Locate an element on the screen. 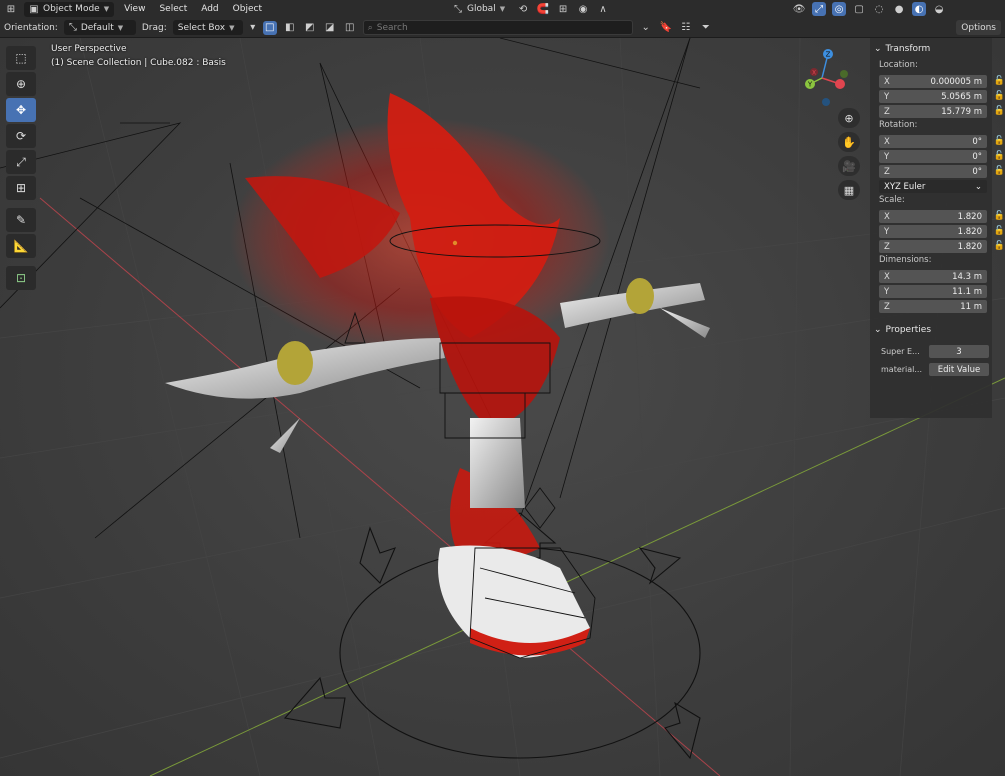 The image size is (1005, 776). property-row: material... Edit Value is located at coordinates (936, 369).